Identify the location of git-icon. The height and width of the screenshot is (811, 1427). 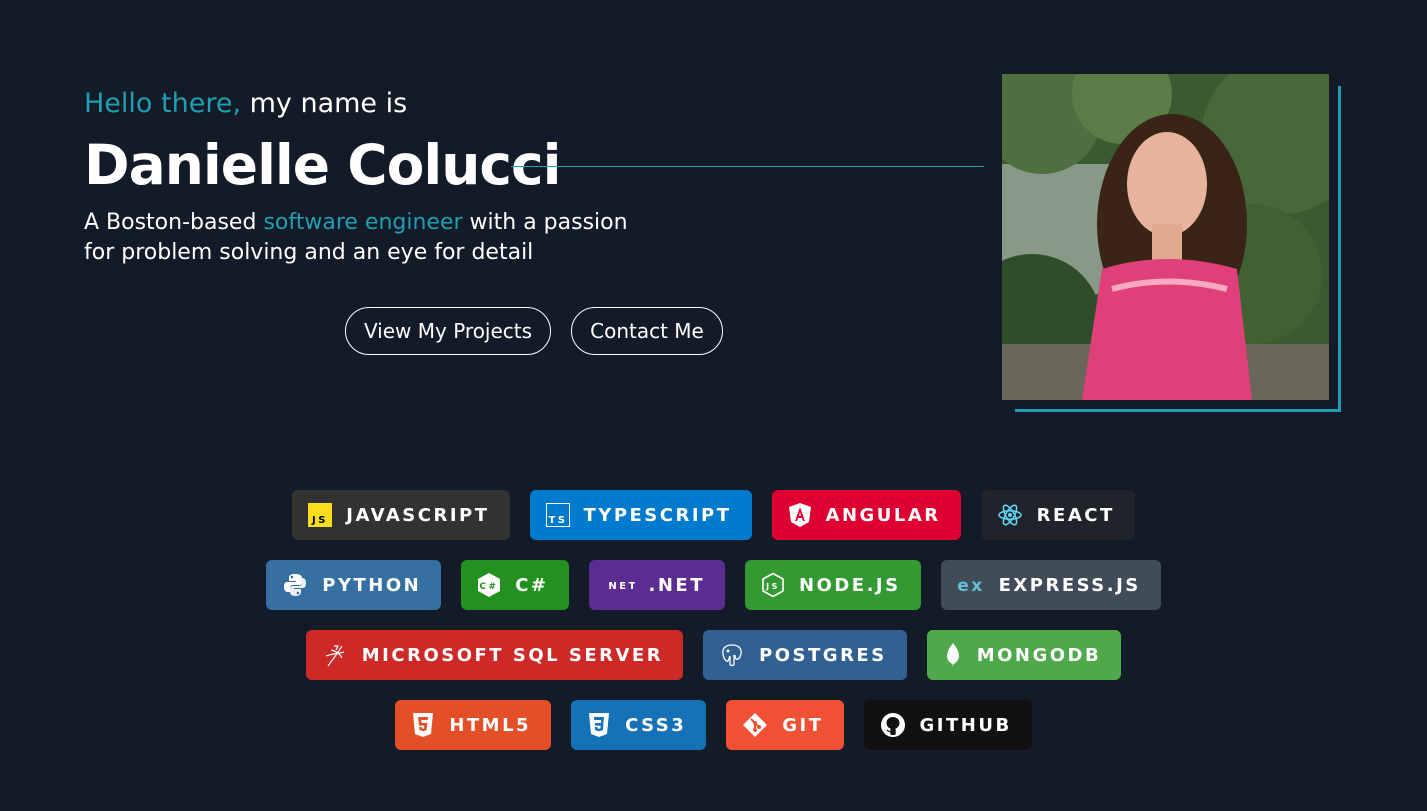
(755, 725).